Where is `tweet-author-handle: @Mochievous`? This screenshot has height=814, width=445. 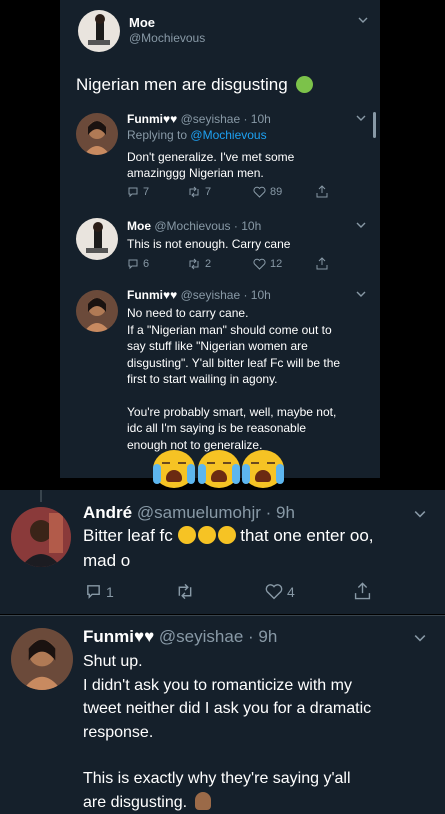 tweet-author-handle: @Mochievous is located at coordinates (167, 38).